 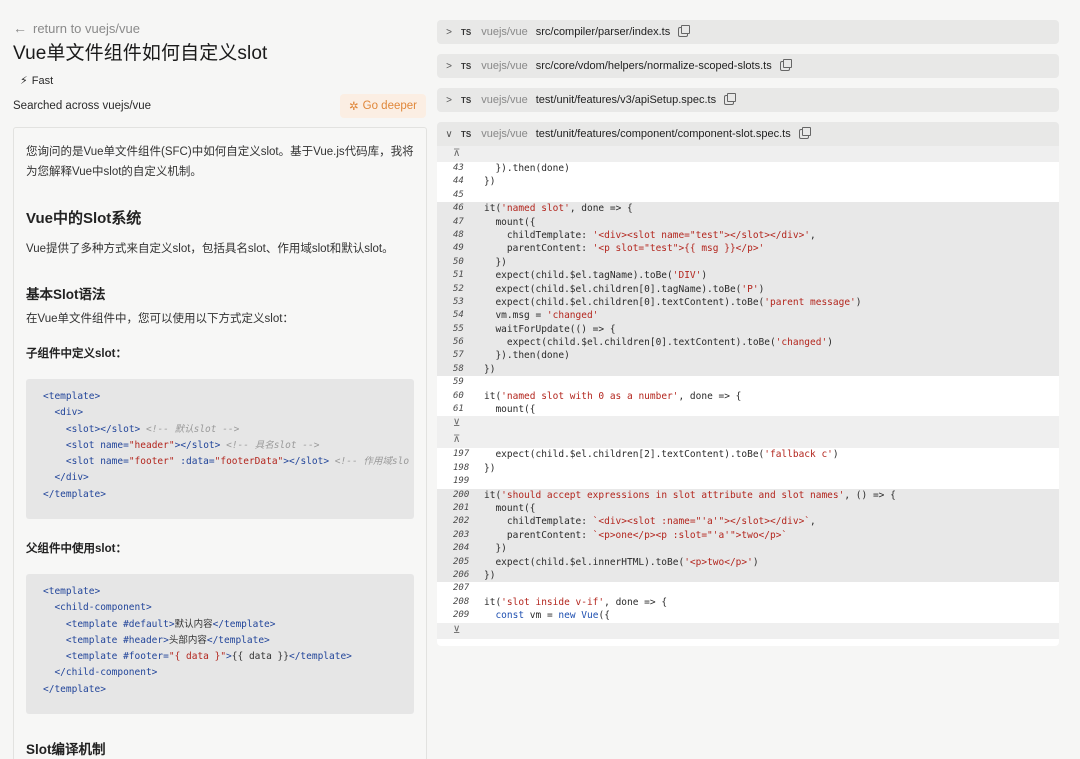 I want to click on heading-slot-system: Vue中的Slot系统, so click(x=84, y=218).